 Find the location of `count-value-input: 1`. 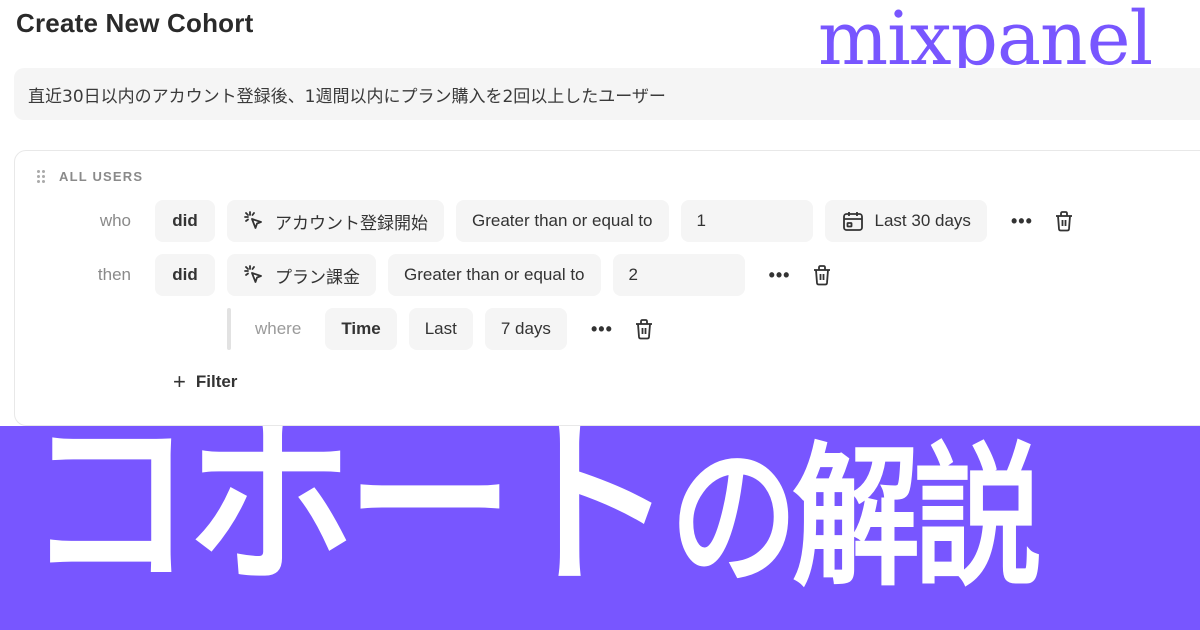

count-value-input: 1 is located at coordinates (746, 221).